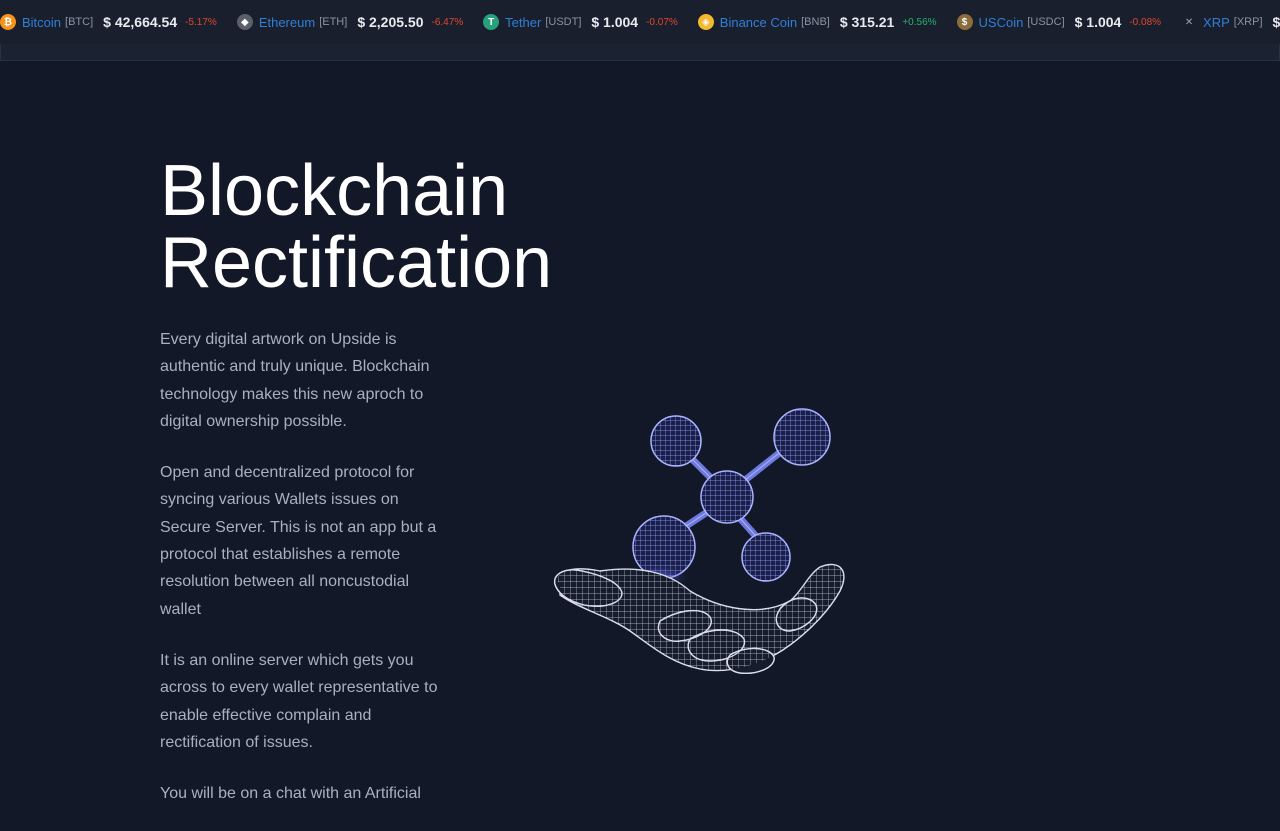 This screenshot has height=831, width=1280. I want to click on ticker-coin: ✕ XRP [XRP] $, so click(1230, 22).